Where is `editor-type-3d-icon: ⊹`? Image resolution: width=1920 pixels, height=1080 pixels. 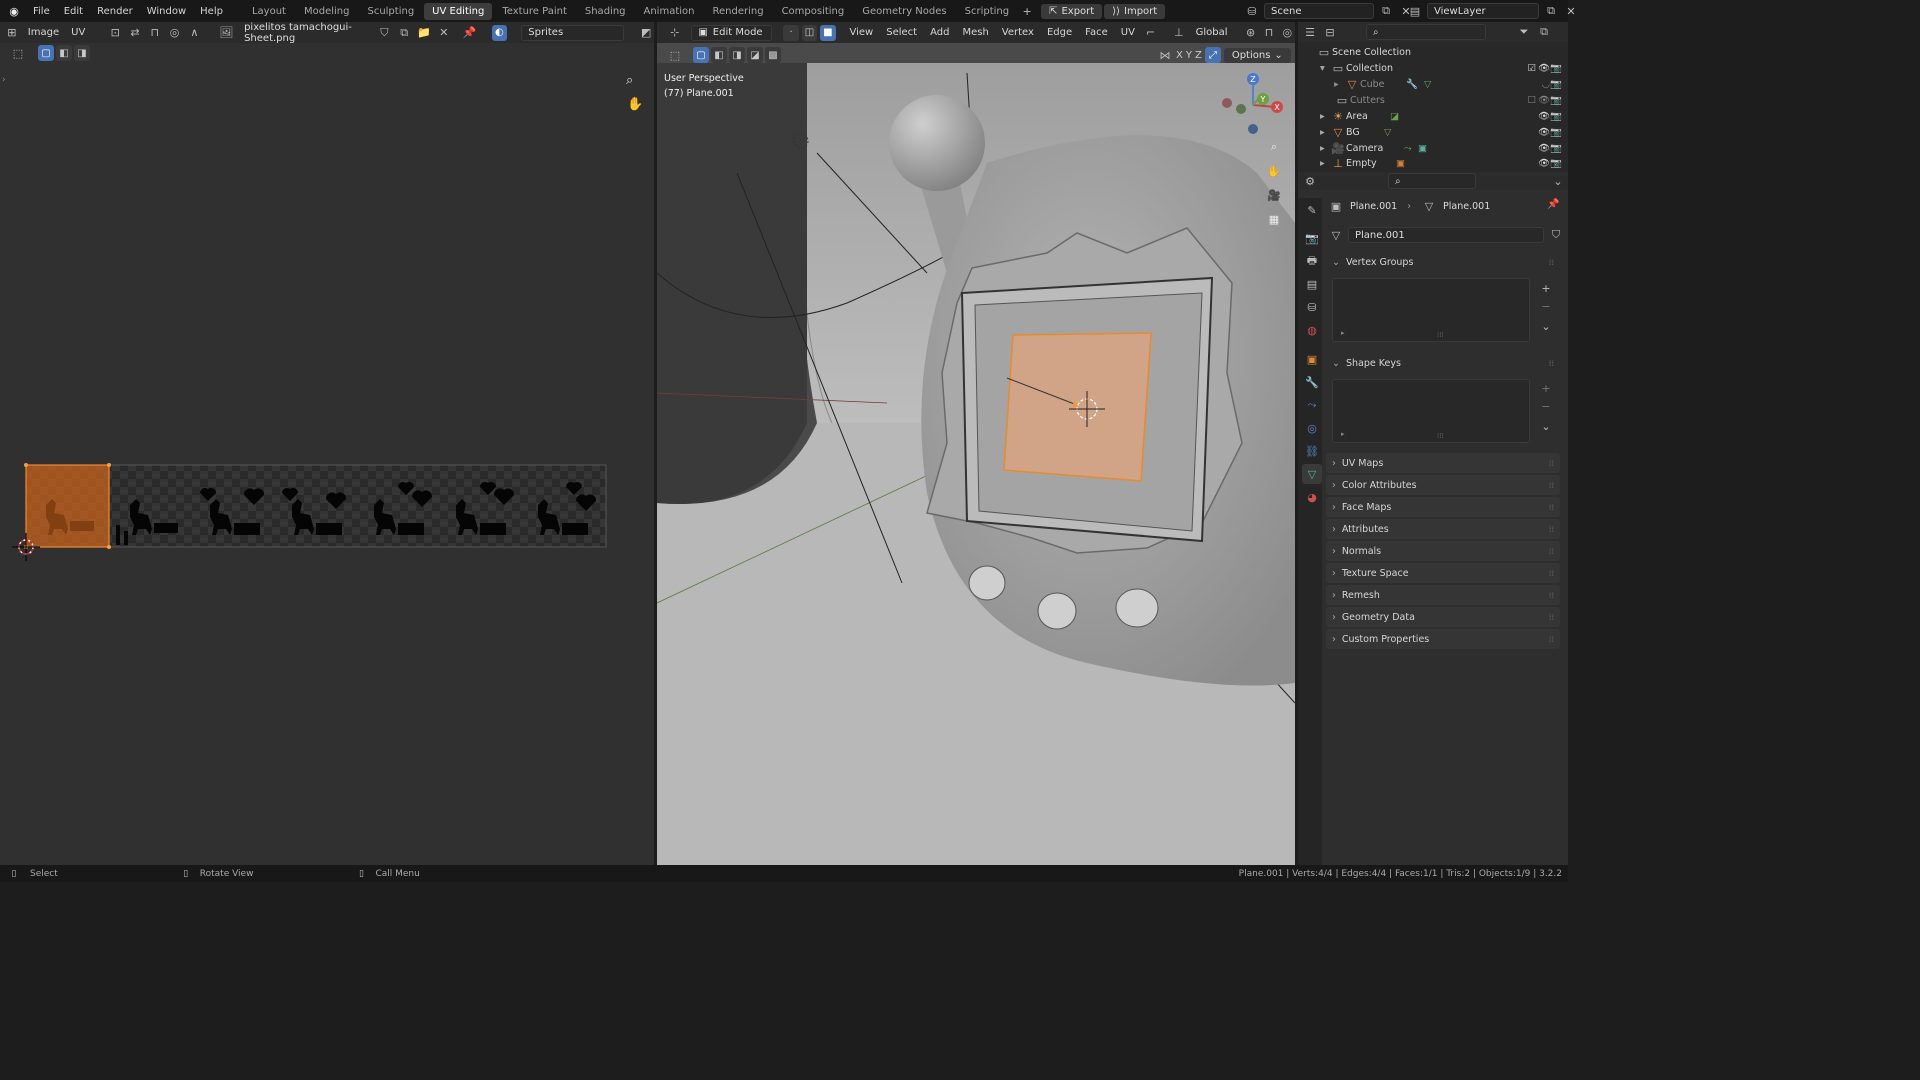 editor-type-3d-icon: ⊹ is located at coordinates (674, 33).